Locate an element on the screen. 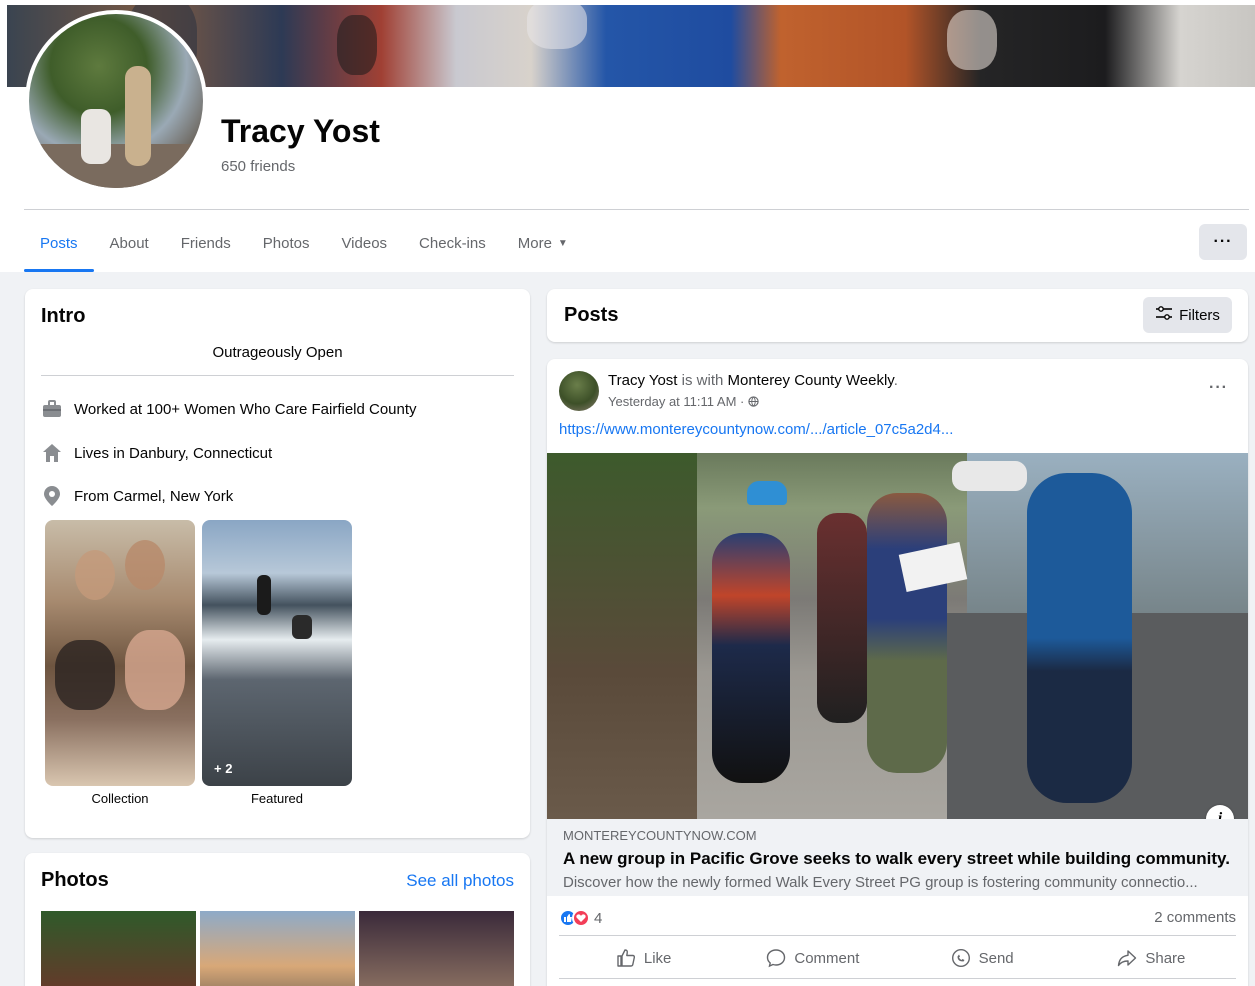  link-preview-domain: MONTEREYCOUNTYNOW.COM is located at coordinates (660, 835).